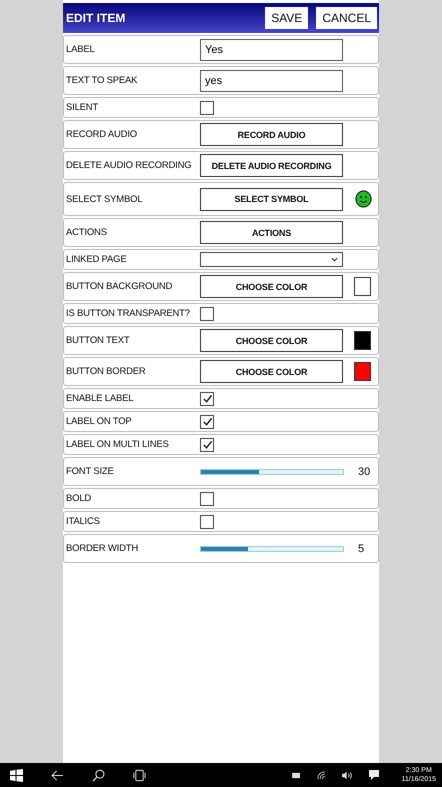 Image resolution: width=442 pixels, height=787 pixels. What do you see at coordinates (321, 775) in the screenshot?
I see `wifi-icon` at bounding box center [321, 775].